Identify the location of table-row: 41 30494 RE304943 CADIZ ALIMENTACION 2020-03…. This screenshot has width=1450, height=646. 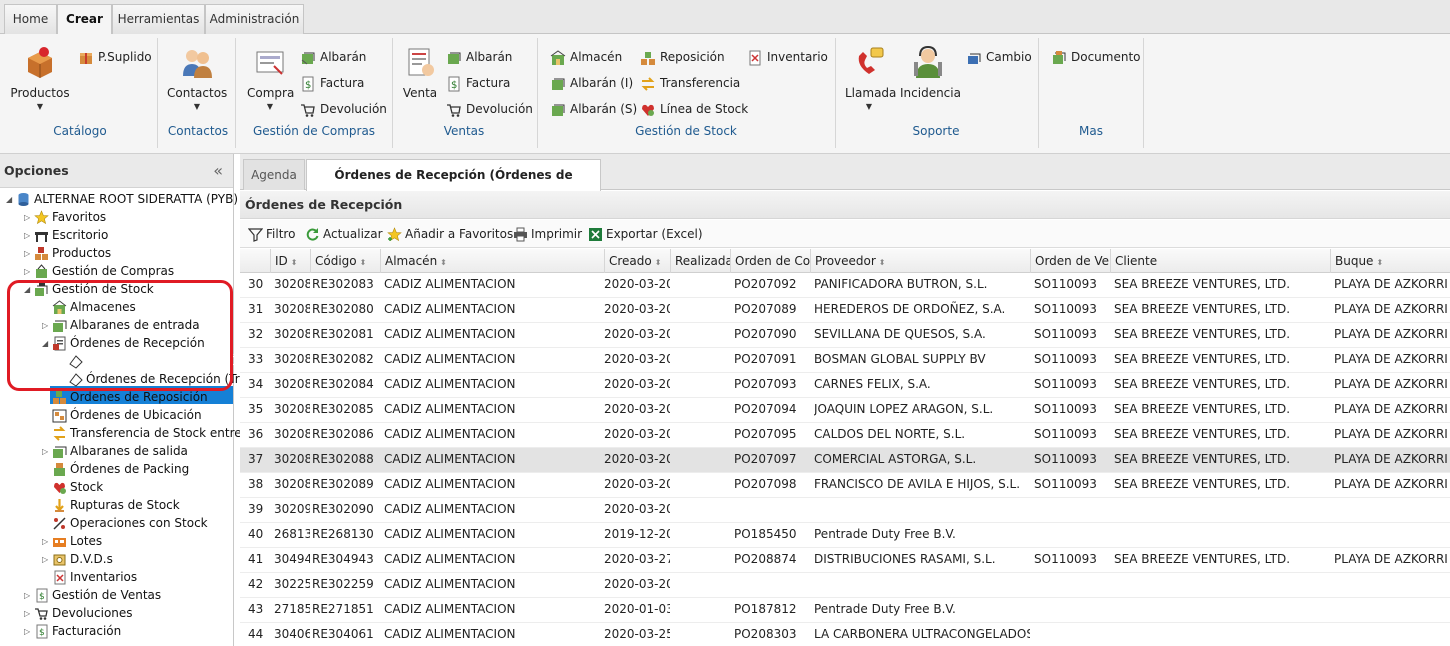
(845, 560).